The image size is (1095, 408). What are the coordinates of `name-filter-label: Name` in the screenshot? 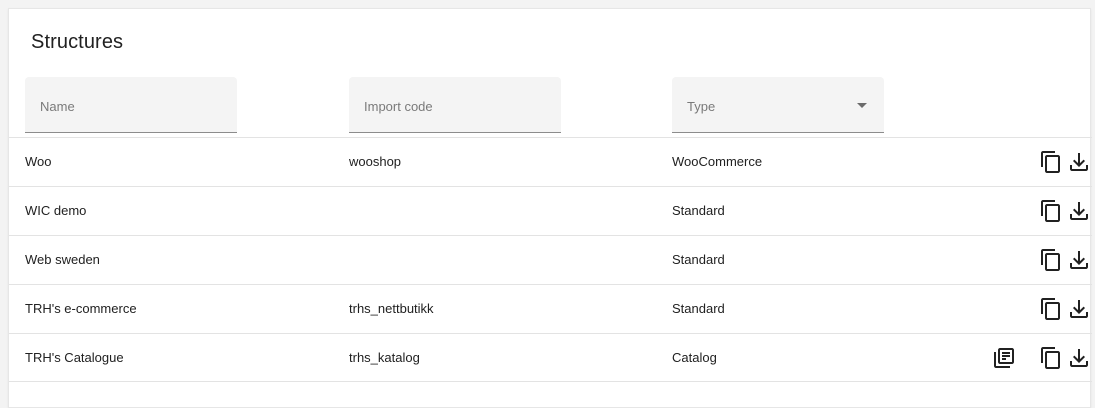 It's located at (57, 106).